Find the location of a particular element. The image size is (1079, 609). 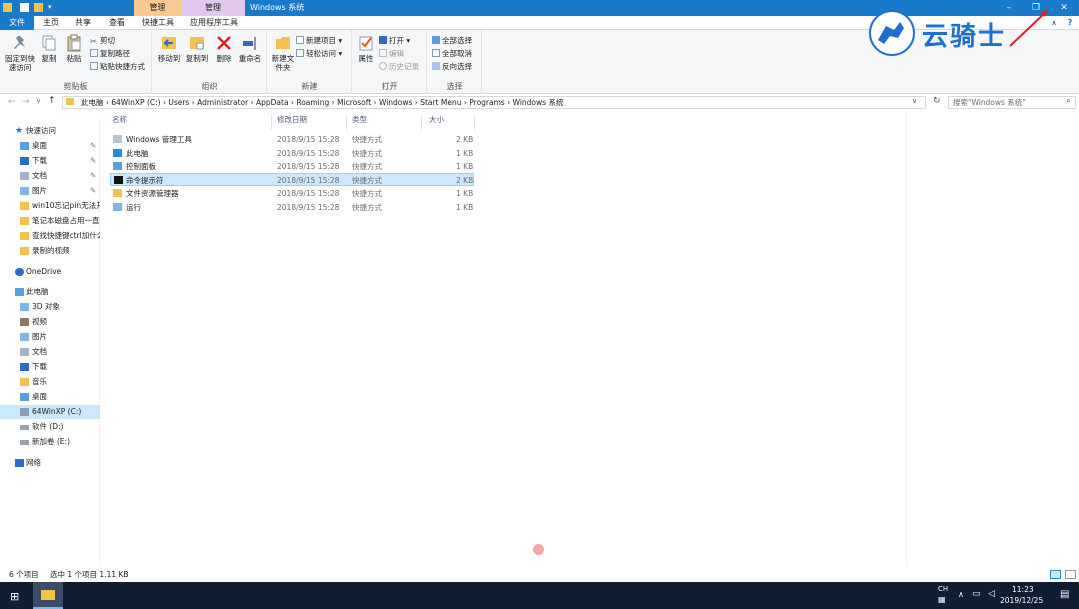

edit-button: 编辑 is located at coordinates (391, 54).